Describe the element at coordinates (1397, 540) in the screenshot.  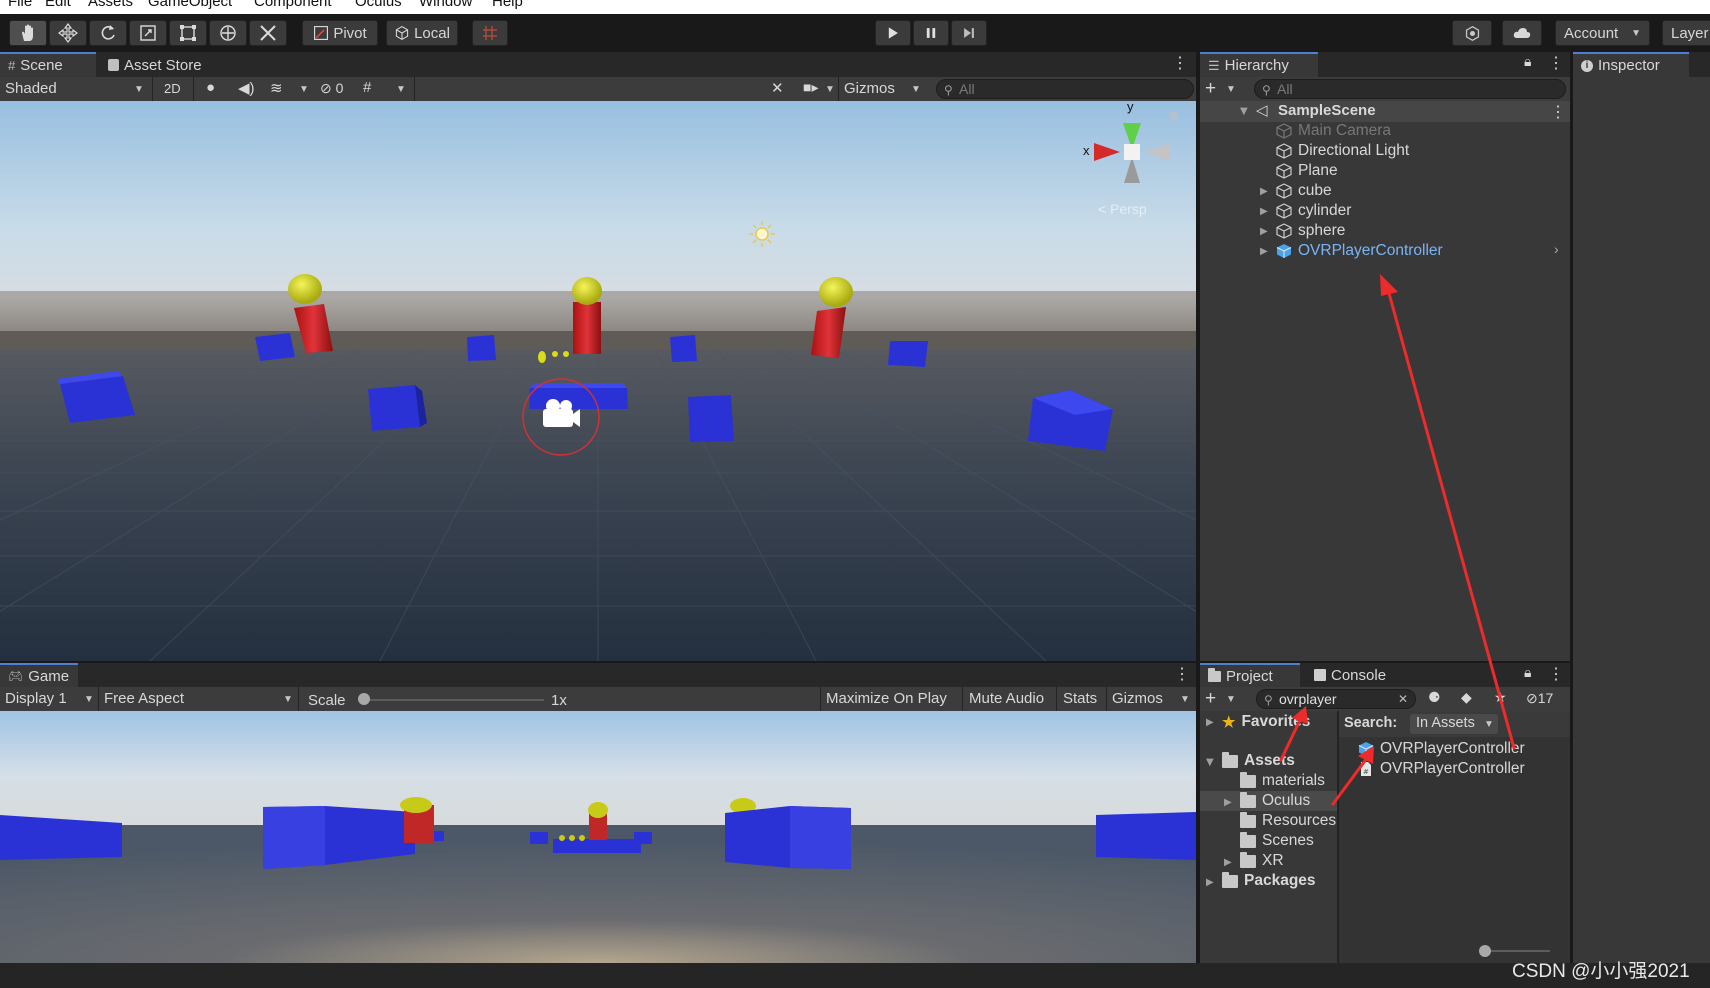
I see `annotation-arrows` at that location.